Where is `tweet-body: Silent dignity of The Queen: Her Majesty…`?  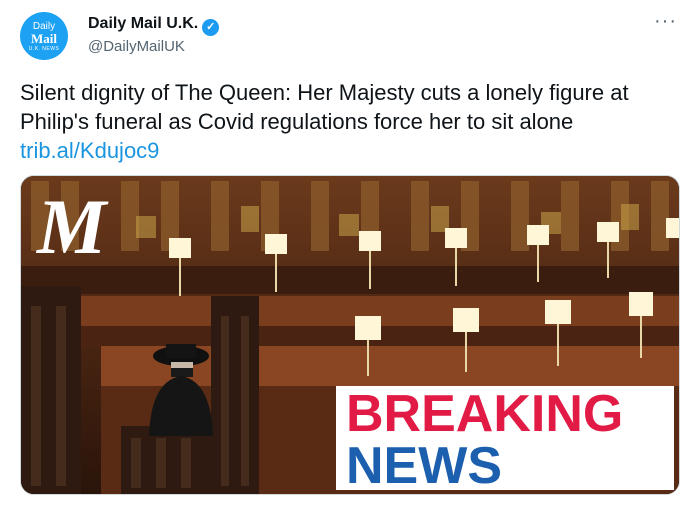
tweet-body: Silent dignity of The Queen: Her Majesty… is located at coordinates (324, 107).